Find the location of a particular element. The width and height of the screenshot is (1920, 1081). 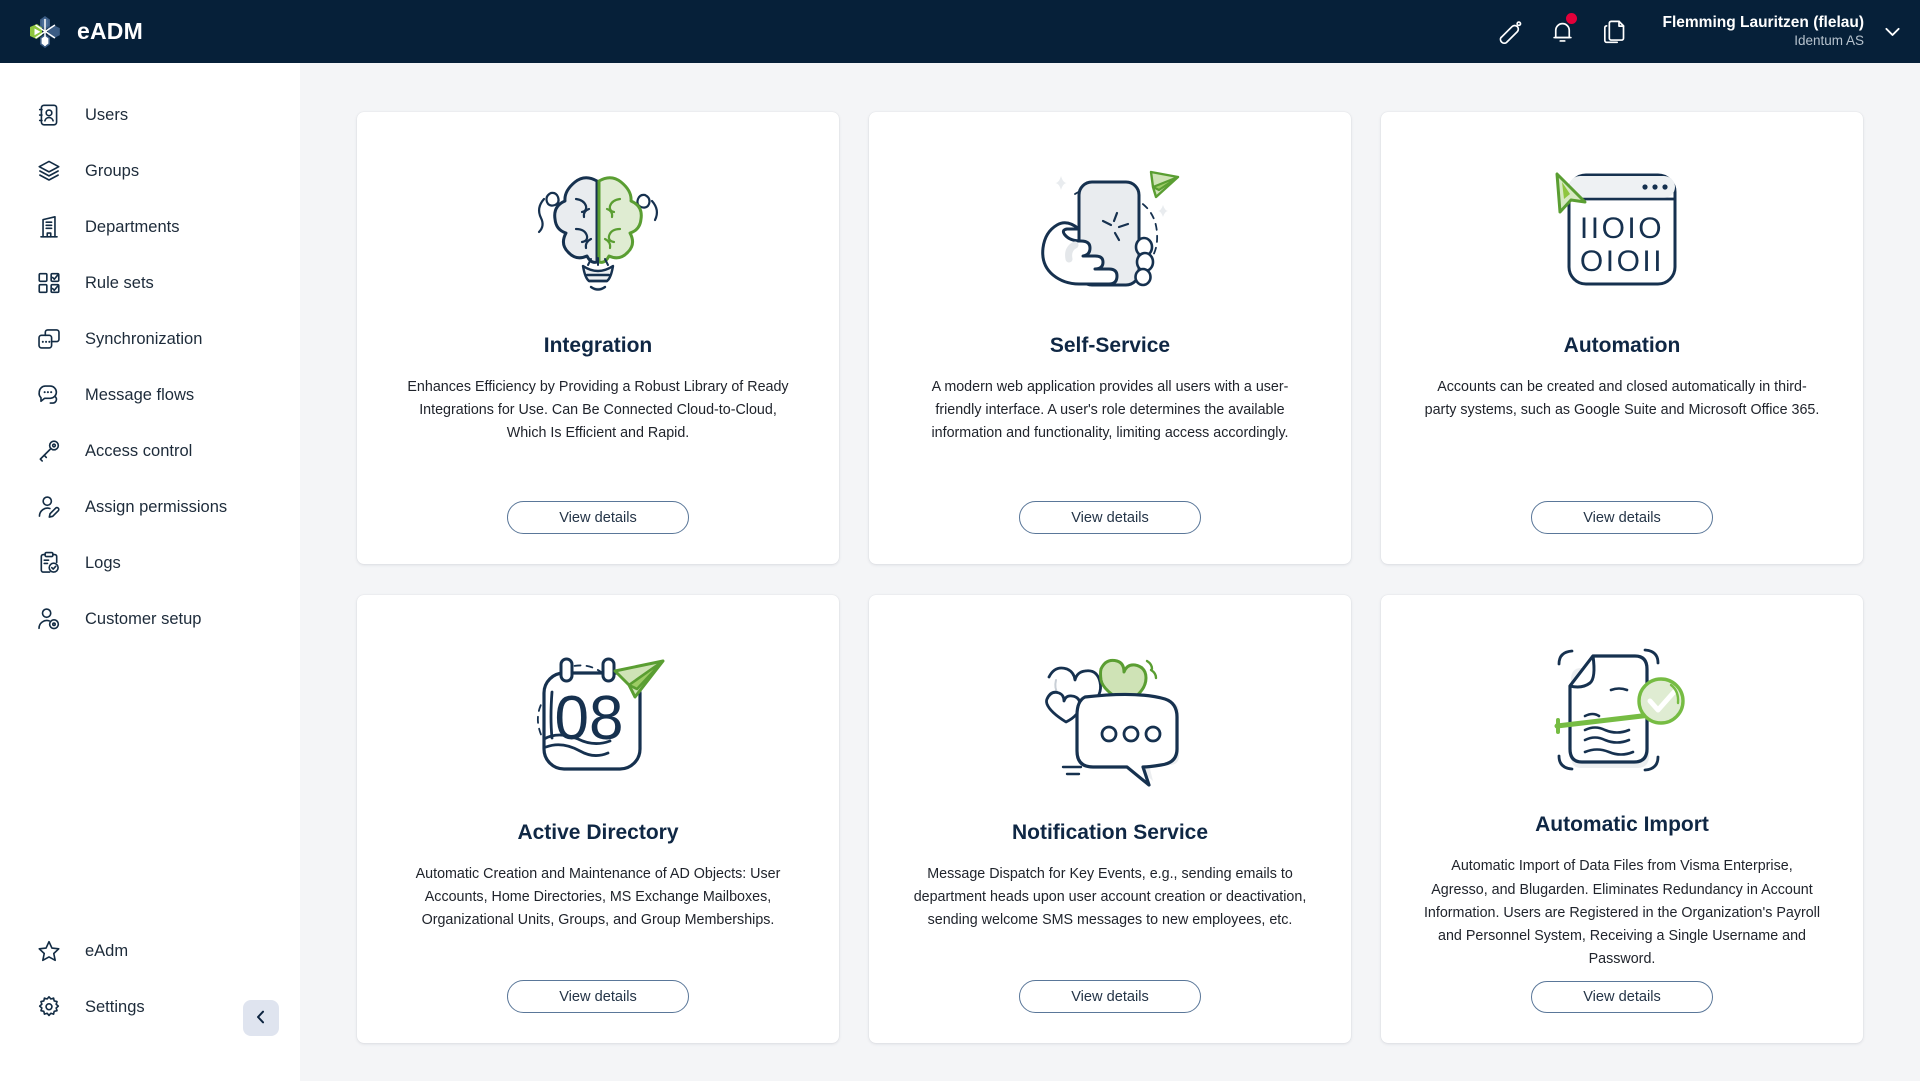

sidebar-item-label: Synchronization is located at coordinates (144, 338).